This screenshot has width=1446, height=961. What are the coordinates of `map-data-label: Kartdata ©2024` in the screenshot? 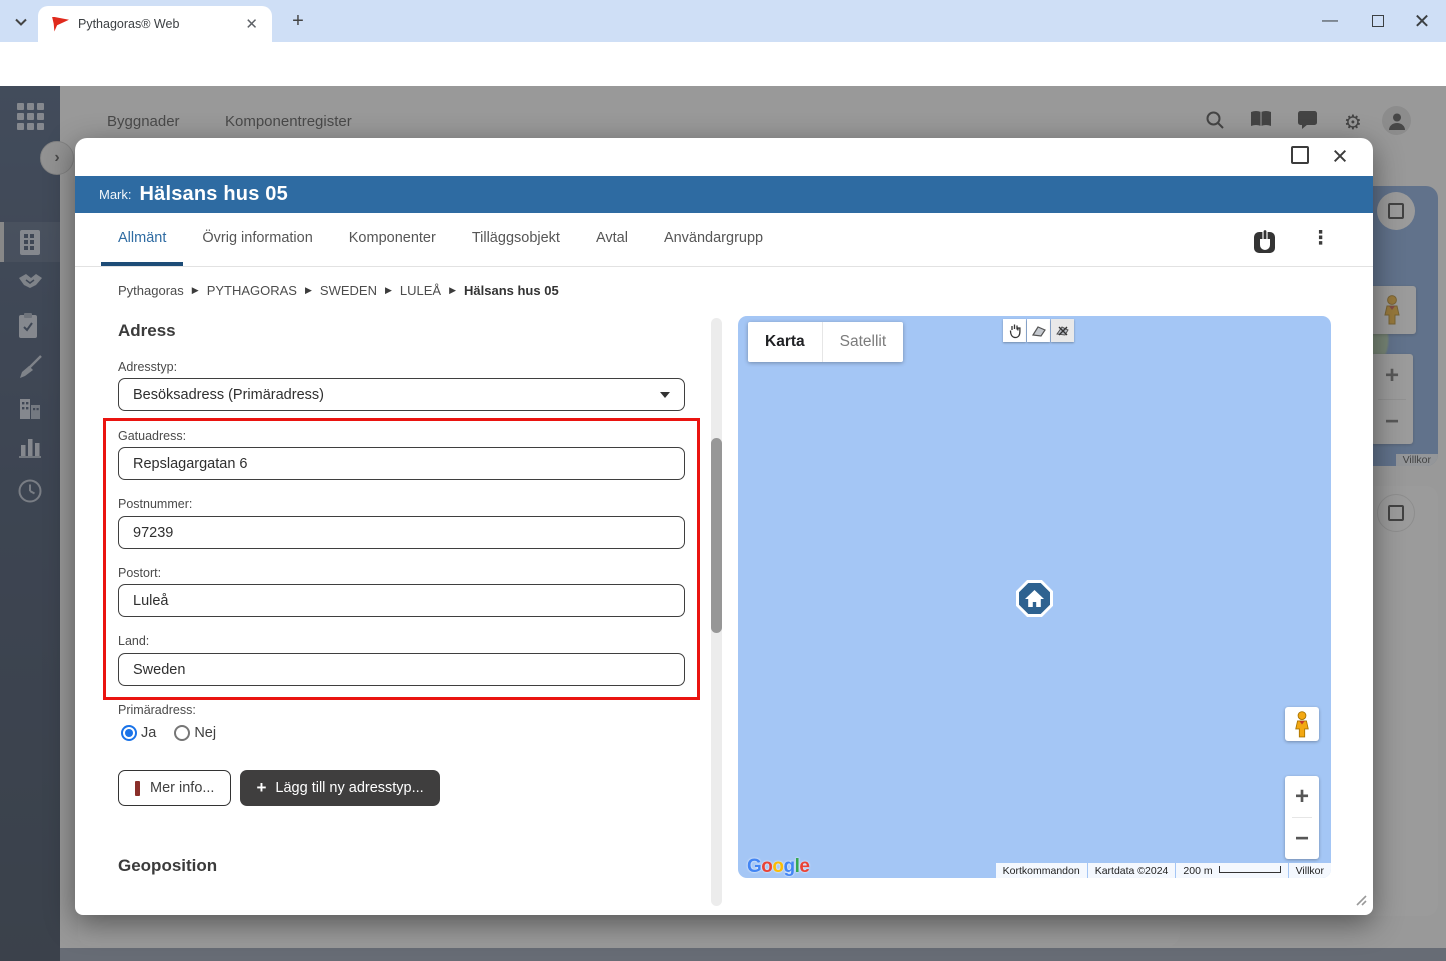 It's located at (1131, 870).